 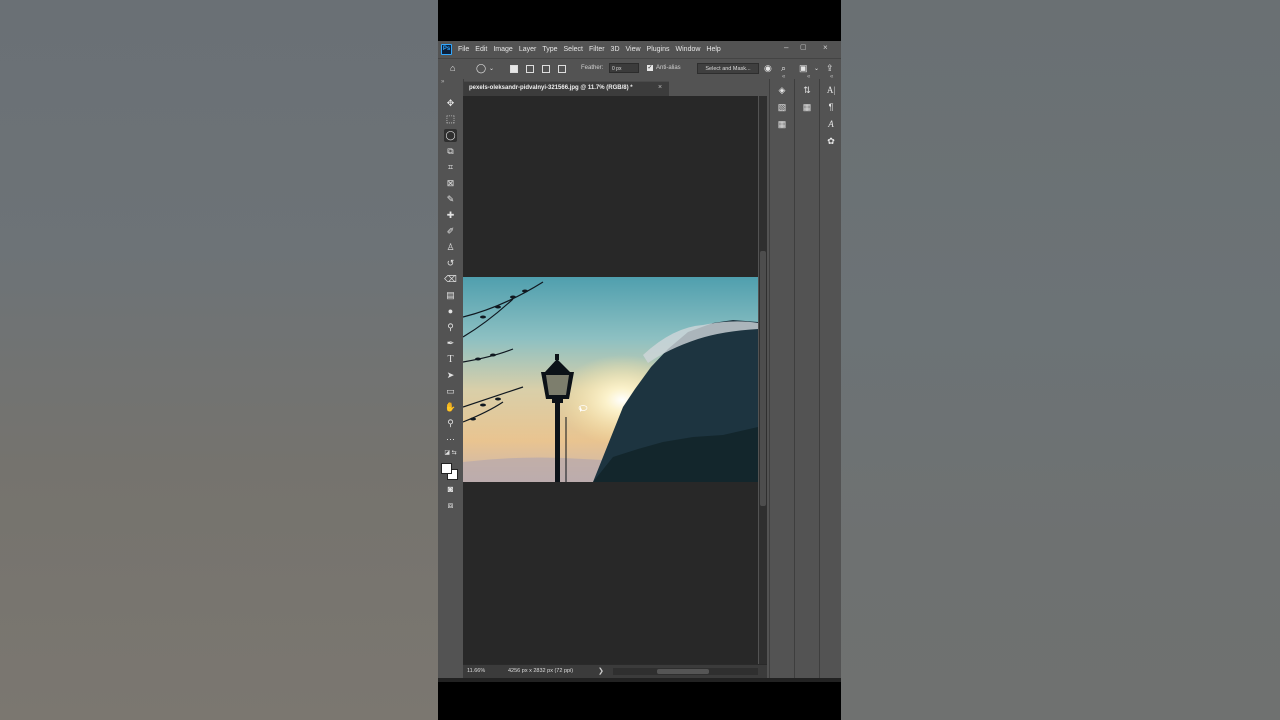 What do you see at coordinates (450, 151) in the screenshot?
I see `object-select-tool-icon: ⧉` at bounding box center [450, 151].